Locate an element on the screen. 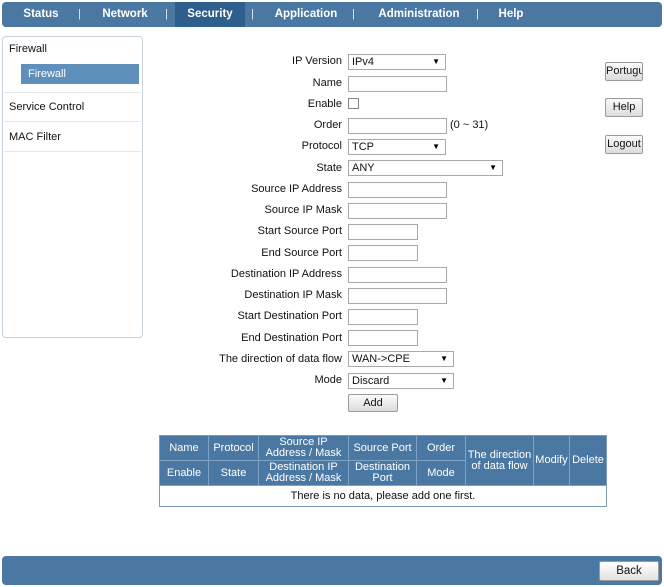 Image resolution: width=664 pixels, height=587 pixels. order-range-hint: (0 ~ 31) is located at coordinates (469, 125).